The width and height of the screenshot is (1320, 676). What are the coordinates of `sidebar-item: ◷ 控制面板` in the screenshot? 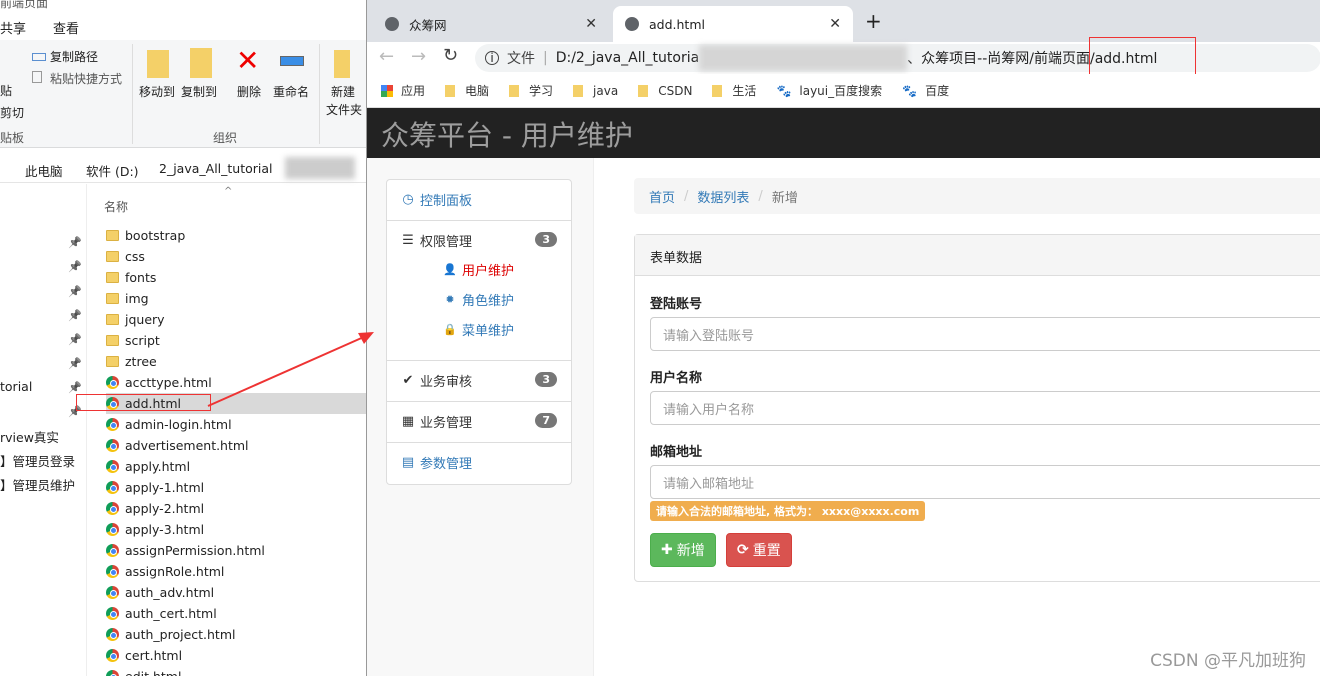 It's located at (479, 200).